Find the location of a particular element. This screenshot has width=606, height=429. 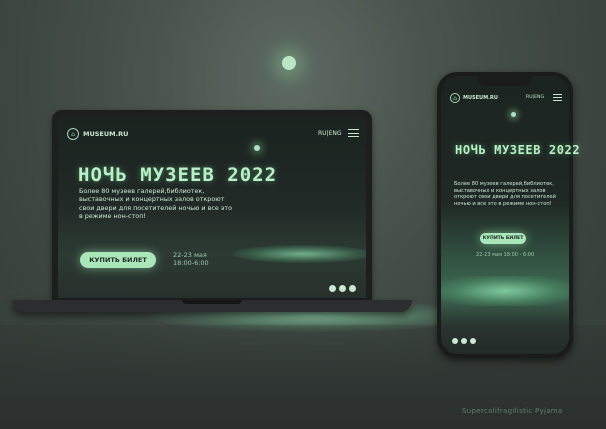

watermark-credit: Supercalifragilistic Pyjama is located at coordinates (512, 411).